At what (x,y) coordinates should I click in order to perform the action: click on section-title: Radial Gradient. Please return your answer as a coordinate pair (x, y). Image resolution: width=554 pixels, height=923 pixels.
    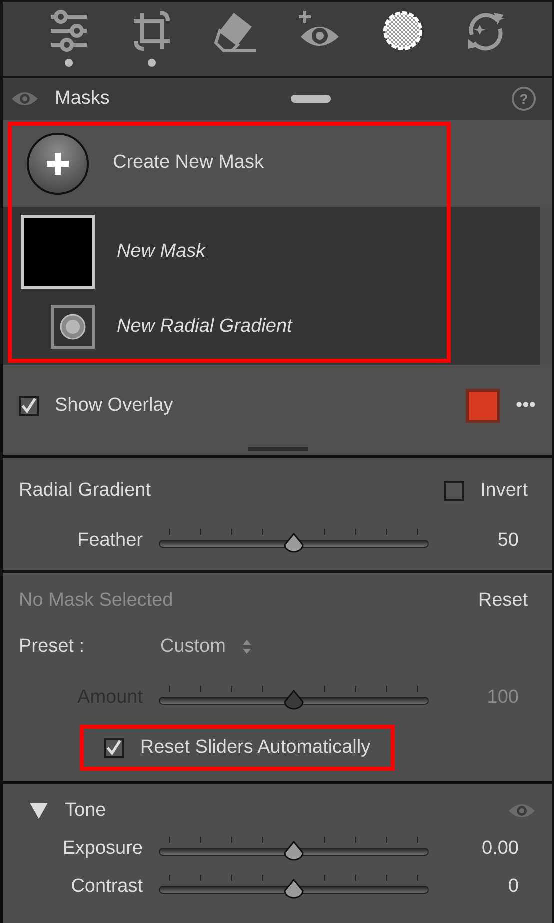
    Looking at the image, I should click on (85, 490).